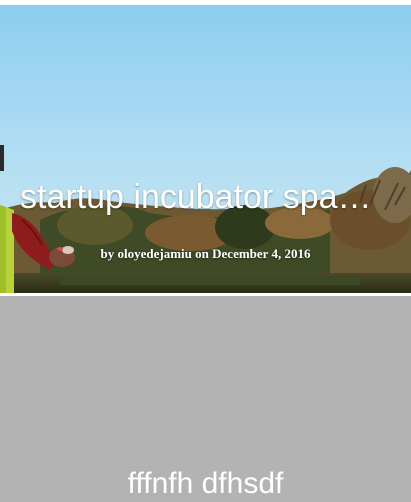 The height and width of the screenshot is (502, 411). What do you see at coordinates (205, 484) in the screenshot?
I see `post-title-link: fffnfh dfhsdf` at bounding box center [205, 484].